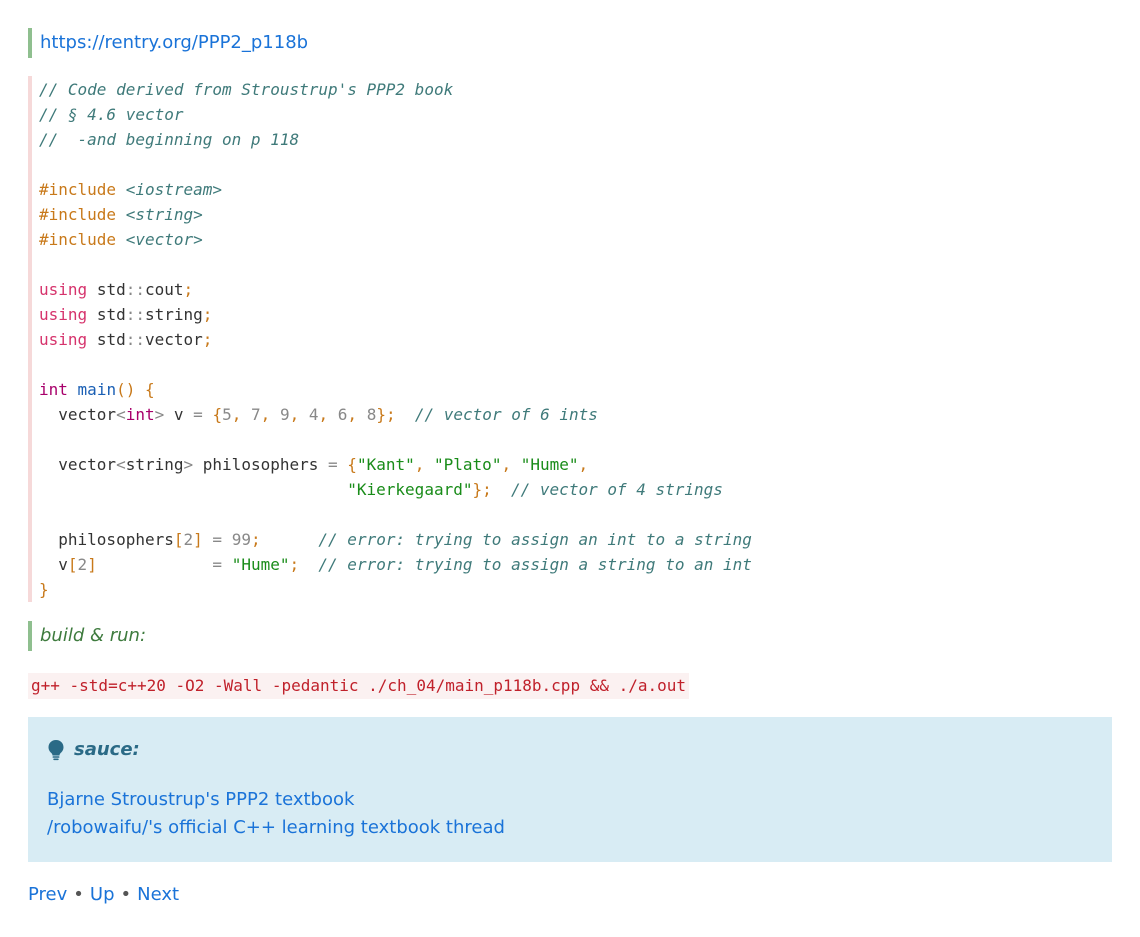  I want to click on ppp2-textbook-link: Bjarne Stroustrup's PPP2 textbook, so click(200, 800).